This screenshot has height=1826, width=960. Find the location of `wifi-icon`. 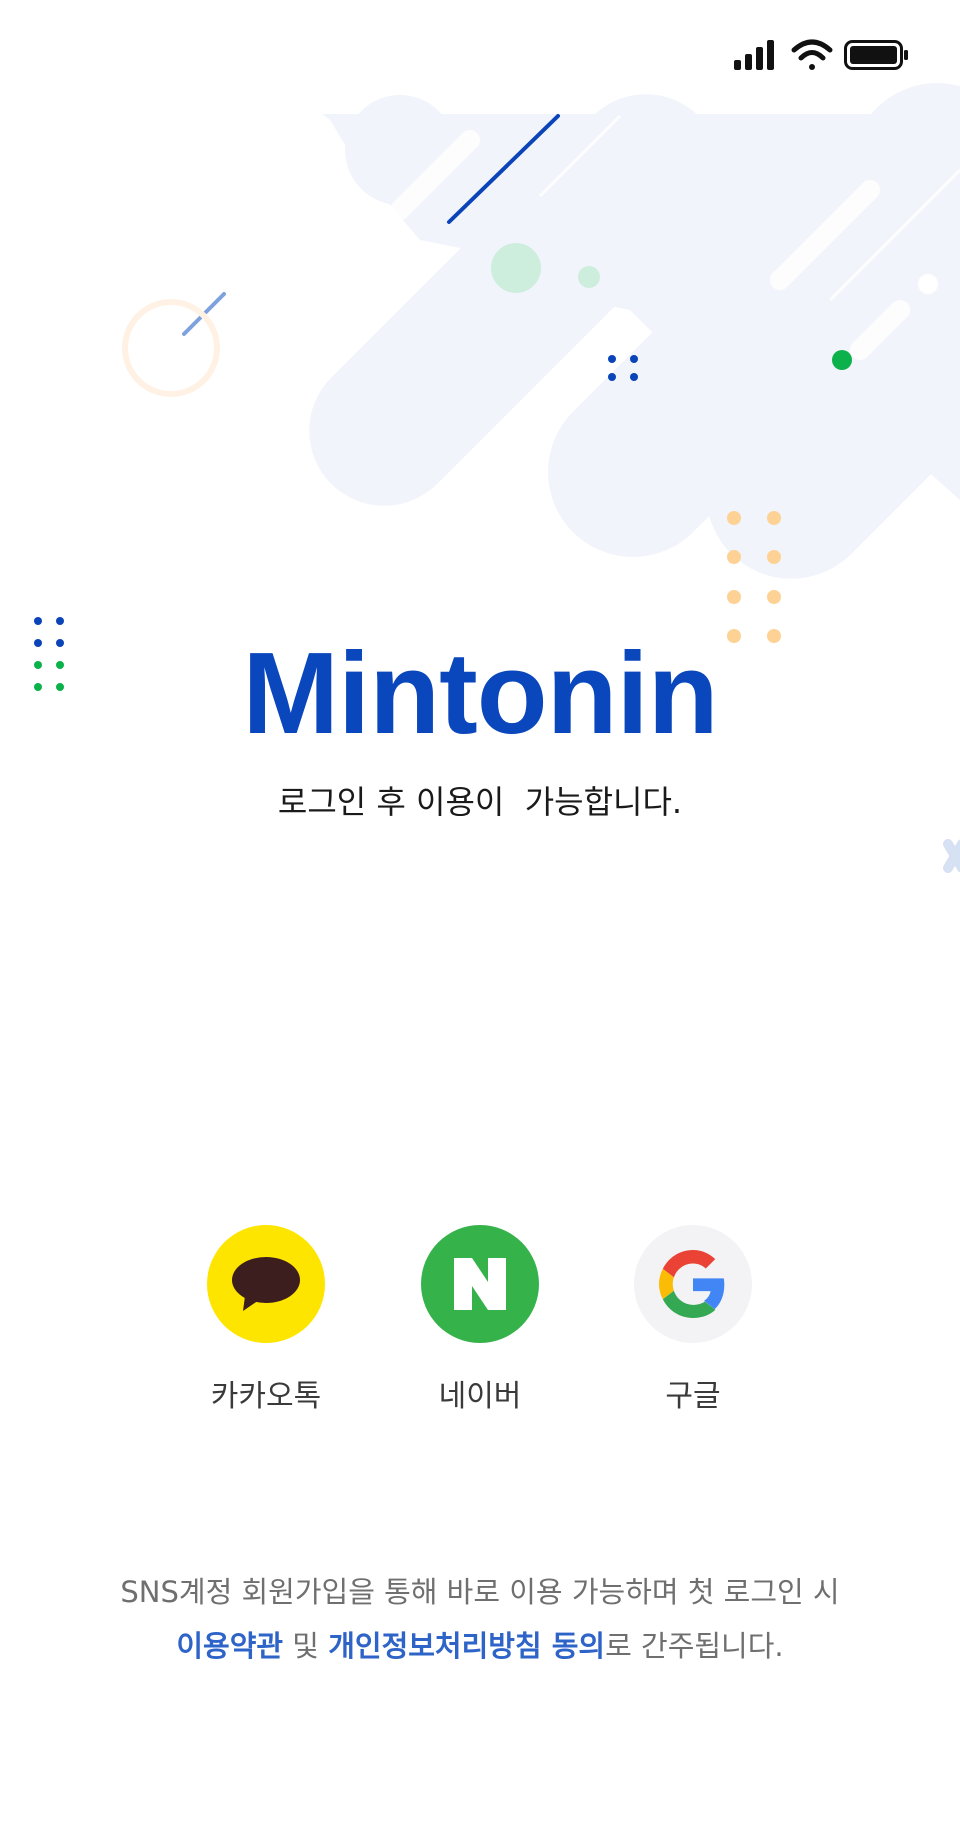

wifi-icon is located at coordinates (812, 54).